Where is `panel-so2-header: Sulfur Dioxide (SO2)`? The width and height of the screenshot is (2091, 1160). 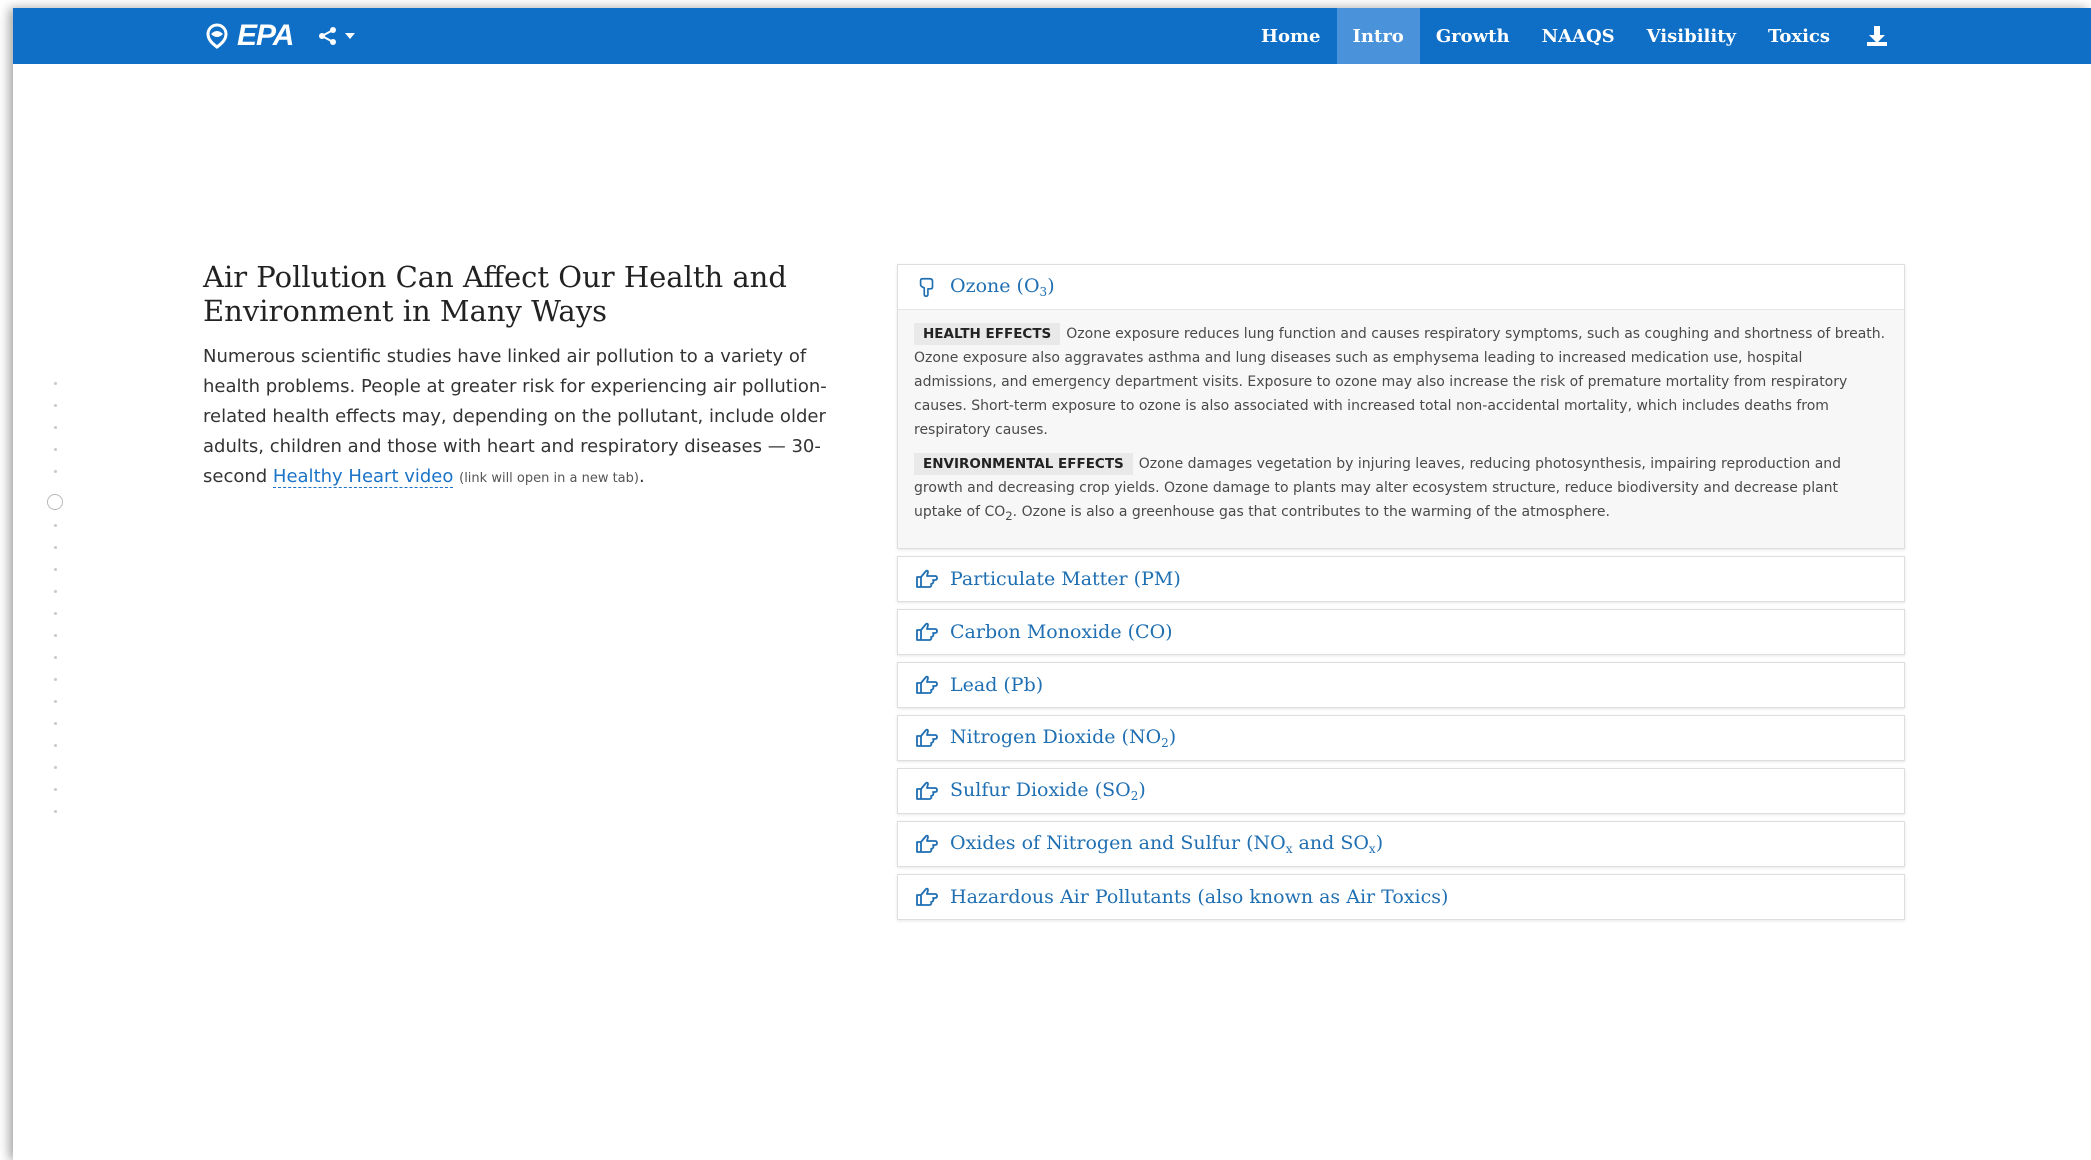 panel-so2-header: Sulfur Dioxide (SO2) is located at coordinates (1401, 791).